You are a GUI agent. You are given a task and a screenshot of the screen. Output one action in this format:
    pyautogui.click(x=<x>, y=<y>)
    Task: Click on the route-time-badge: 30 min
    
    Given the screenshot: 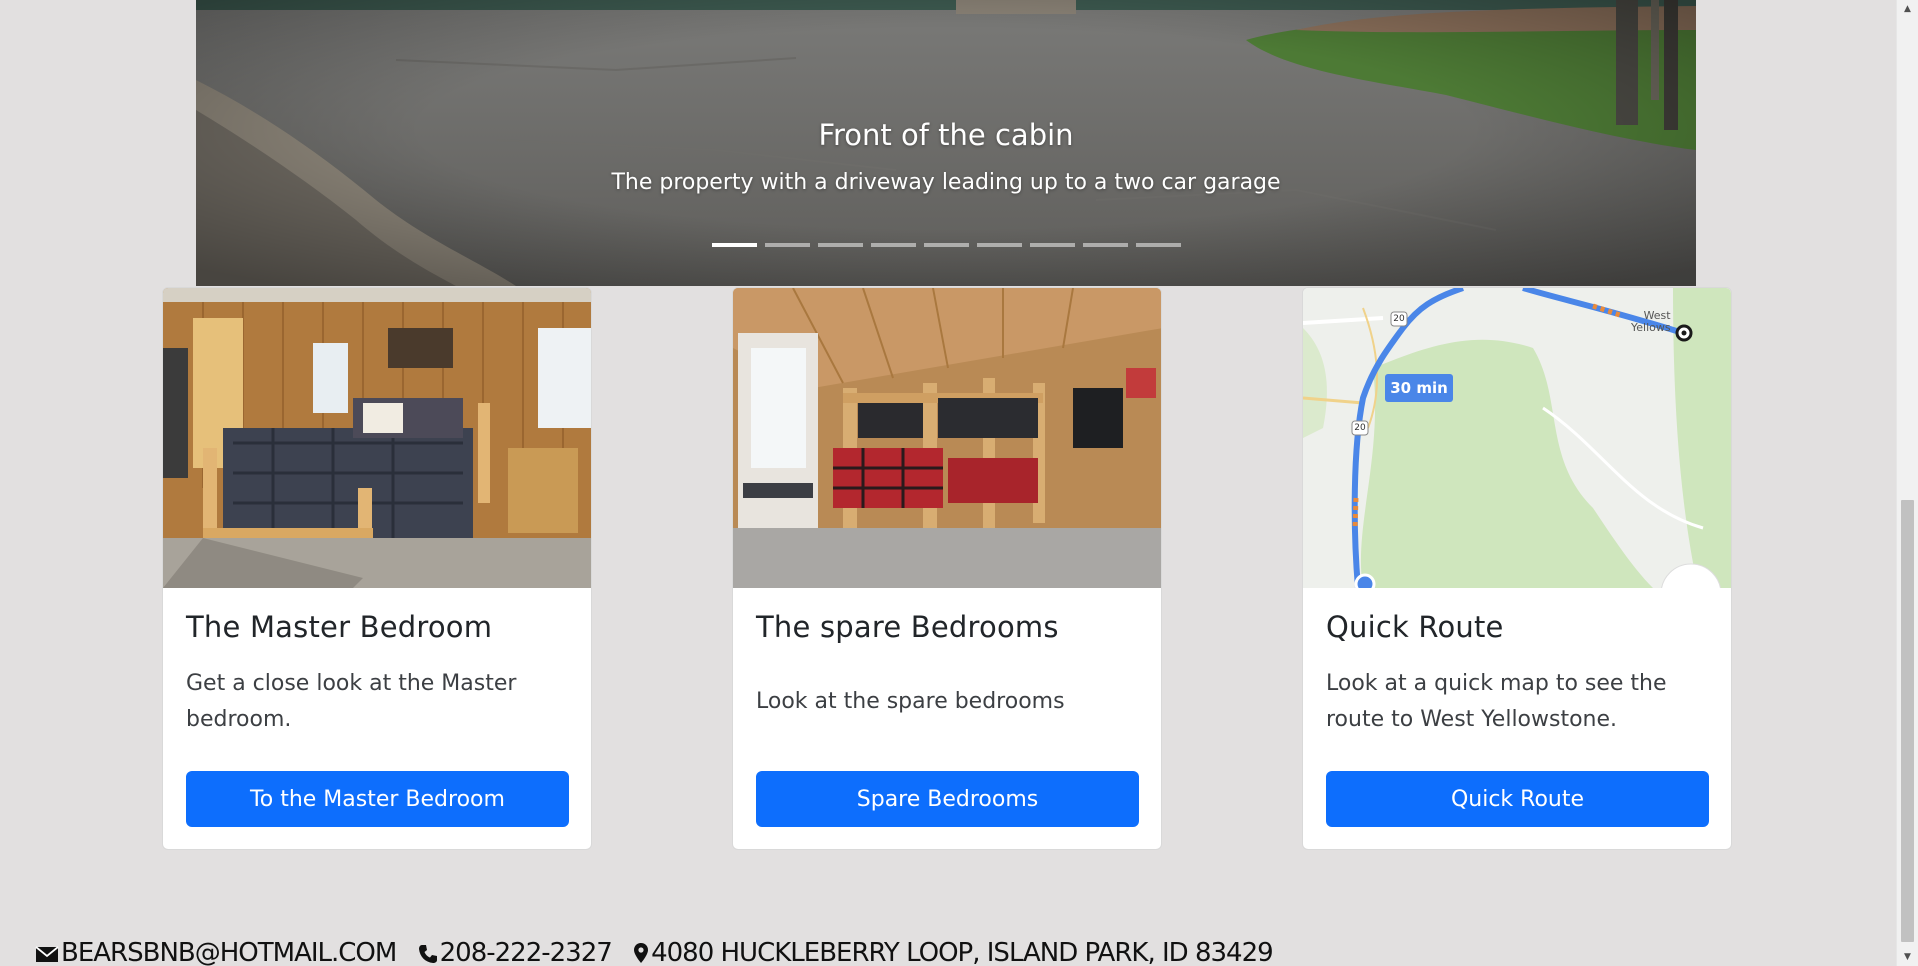 What is the action you would take?
    pyautogui.click(x=1419, y=388)
    